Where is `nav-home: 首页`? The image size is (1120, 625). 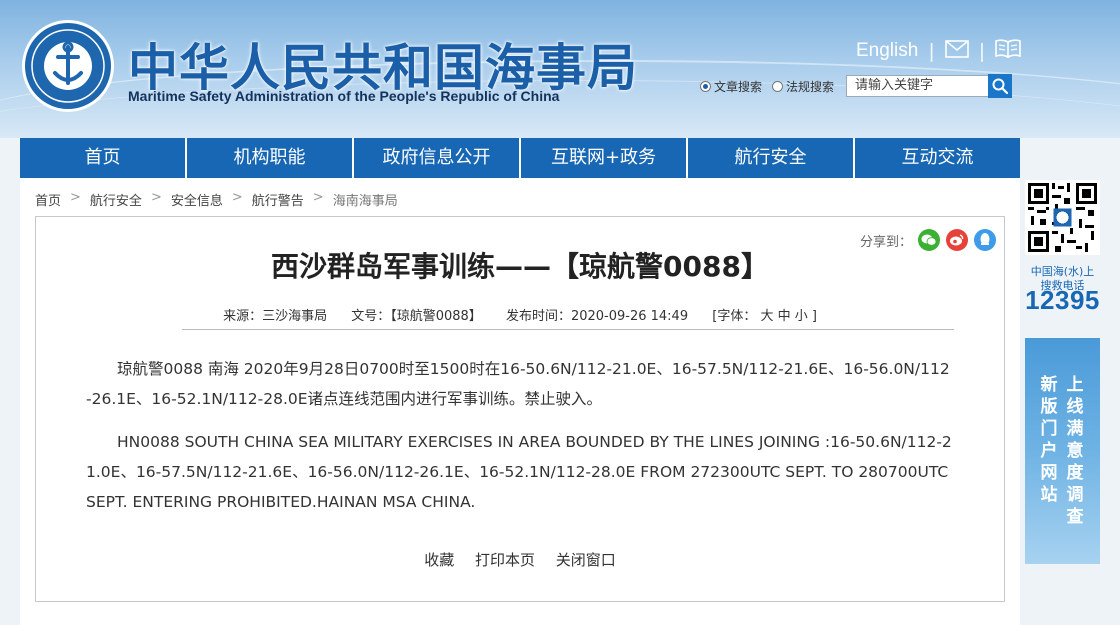
nav-home: 首页 is located at coordinates (103, 158).